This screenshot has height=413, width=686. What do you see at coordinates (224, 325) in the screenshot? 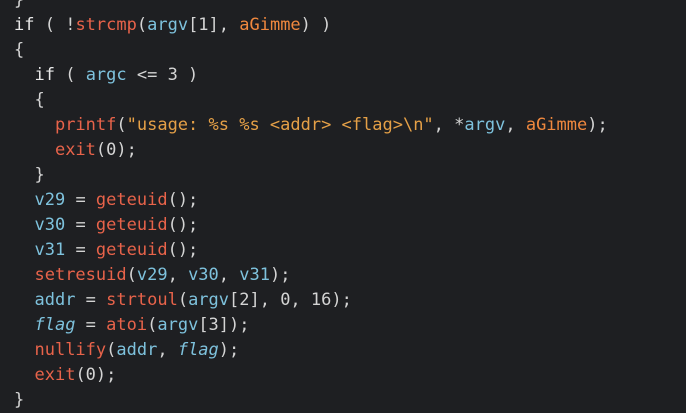
I see `punctuation-token: [3]);` at bounding box center [224, 325].